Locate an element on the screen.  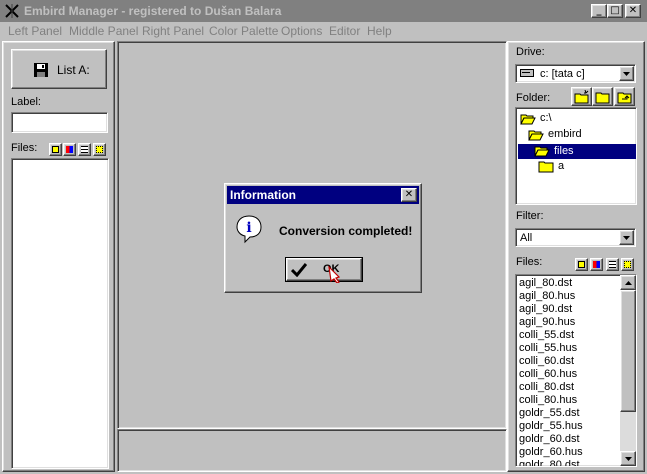
folder-label-a: a is located at coordinates (561, 166).